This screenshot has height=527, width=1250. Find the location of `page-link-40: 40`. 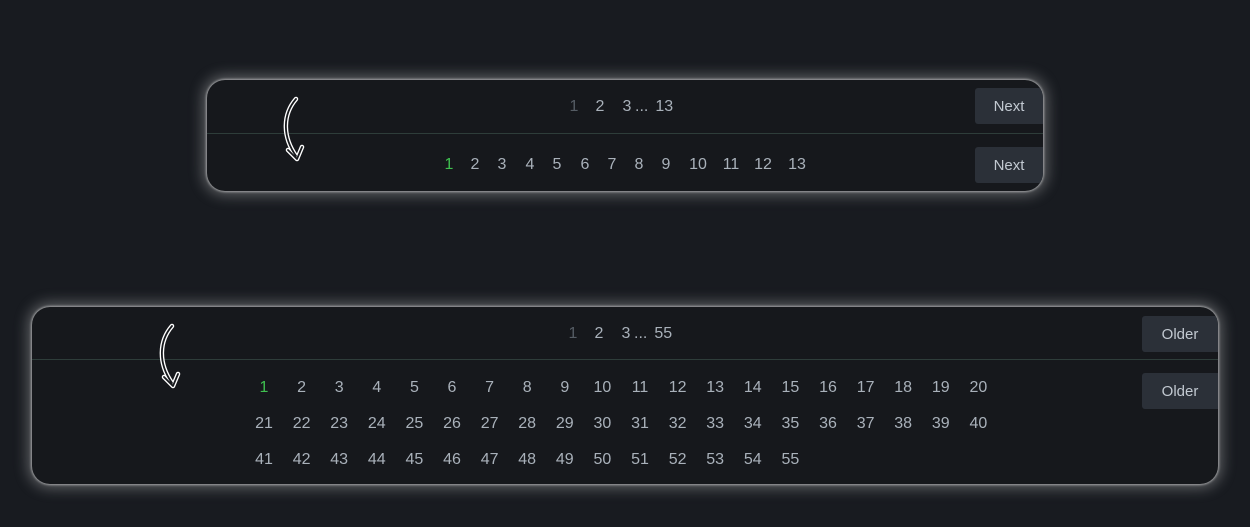

page-link-40: 40 is located at coordinates (978, 424).